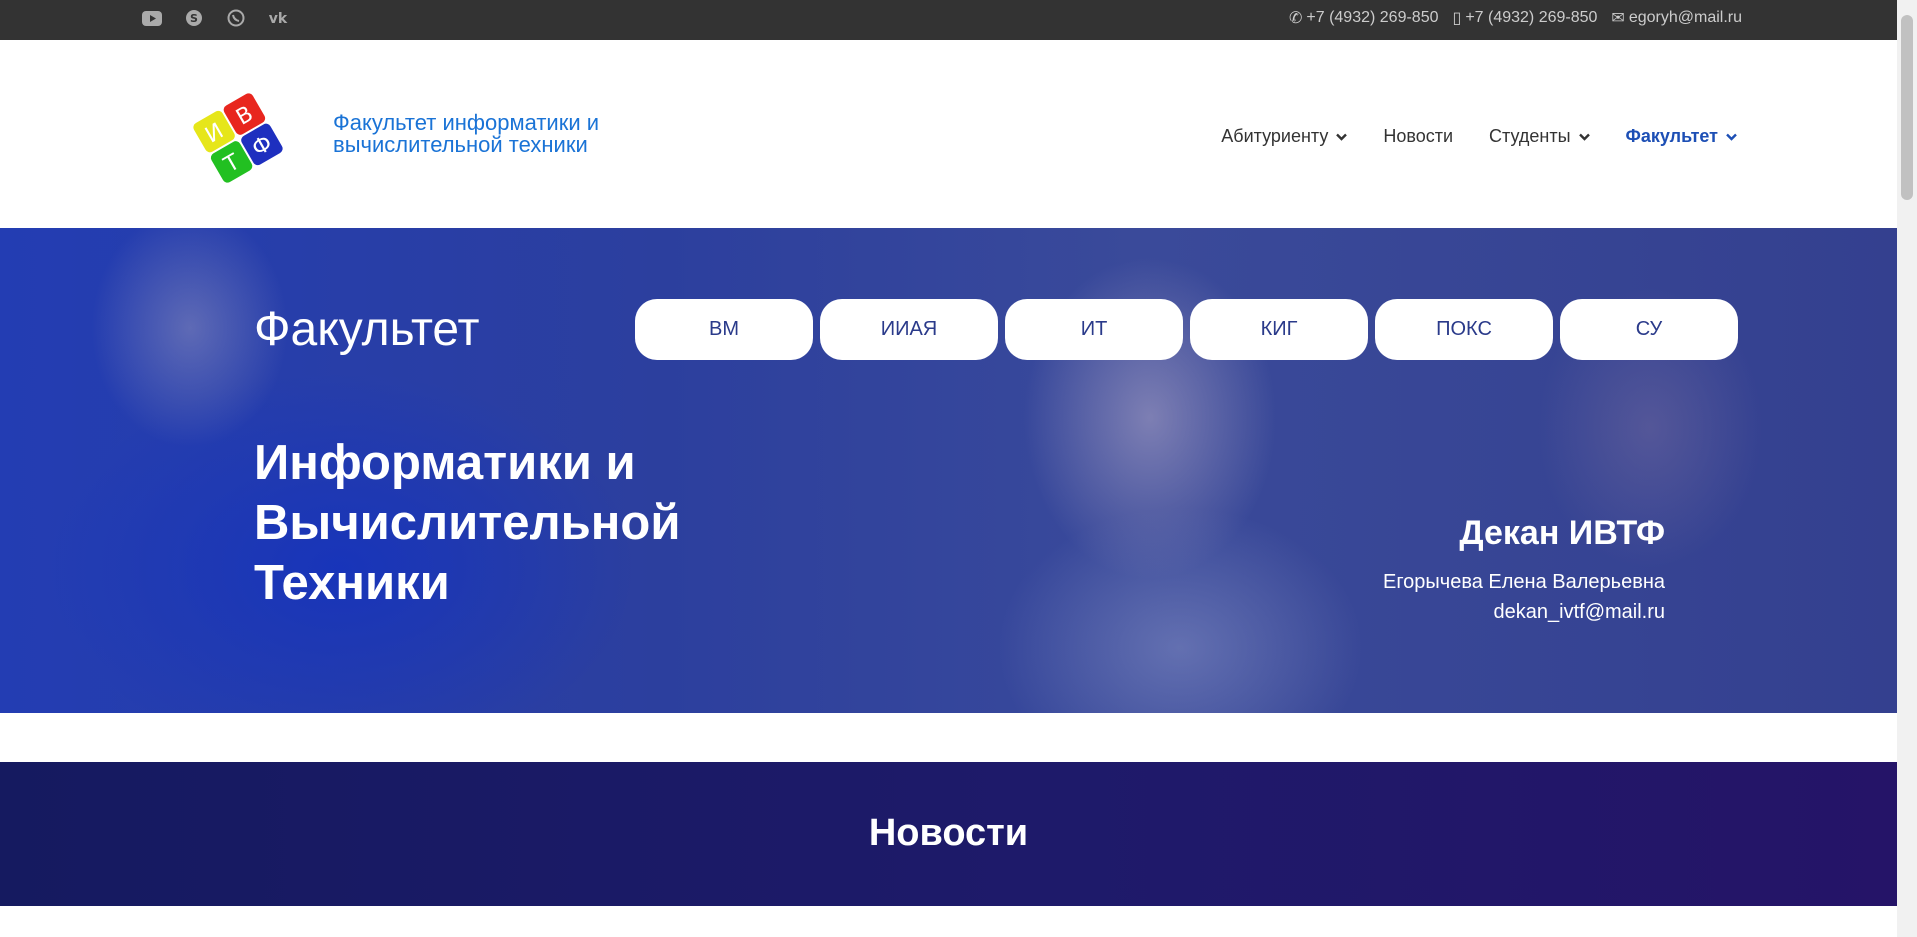 The width and height of the screenshot is (1917, 937). I want to click on nav-label: Новости, so click(1418, 136).